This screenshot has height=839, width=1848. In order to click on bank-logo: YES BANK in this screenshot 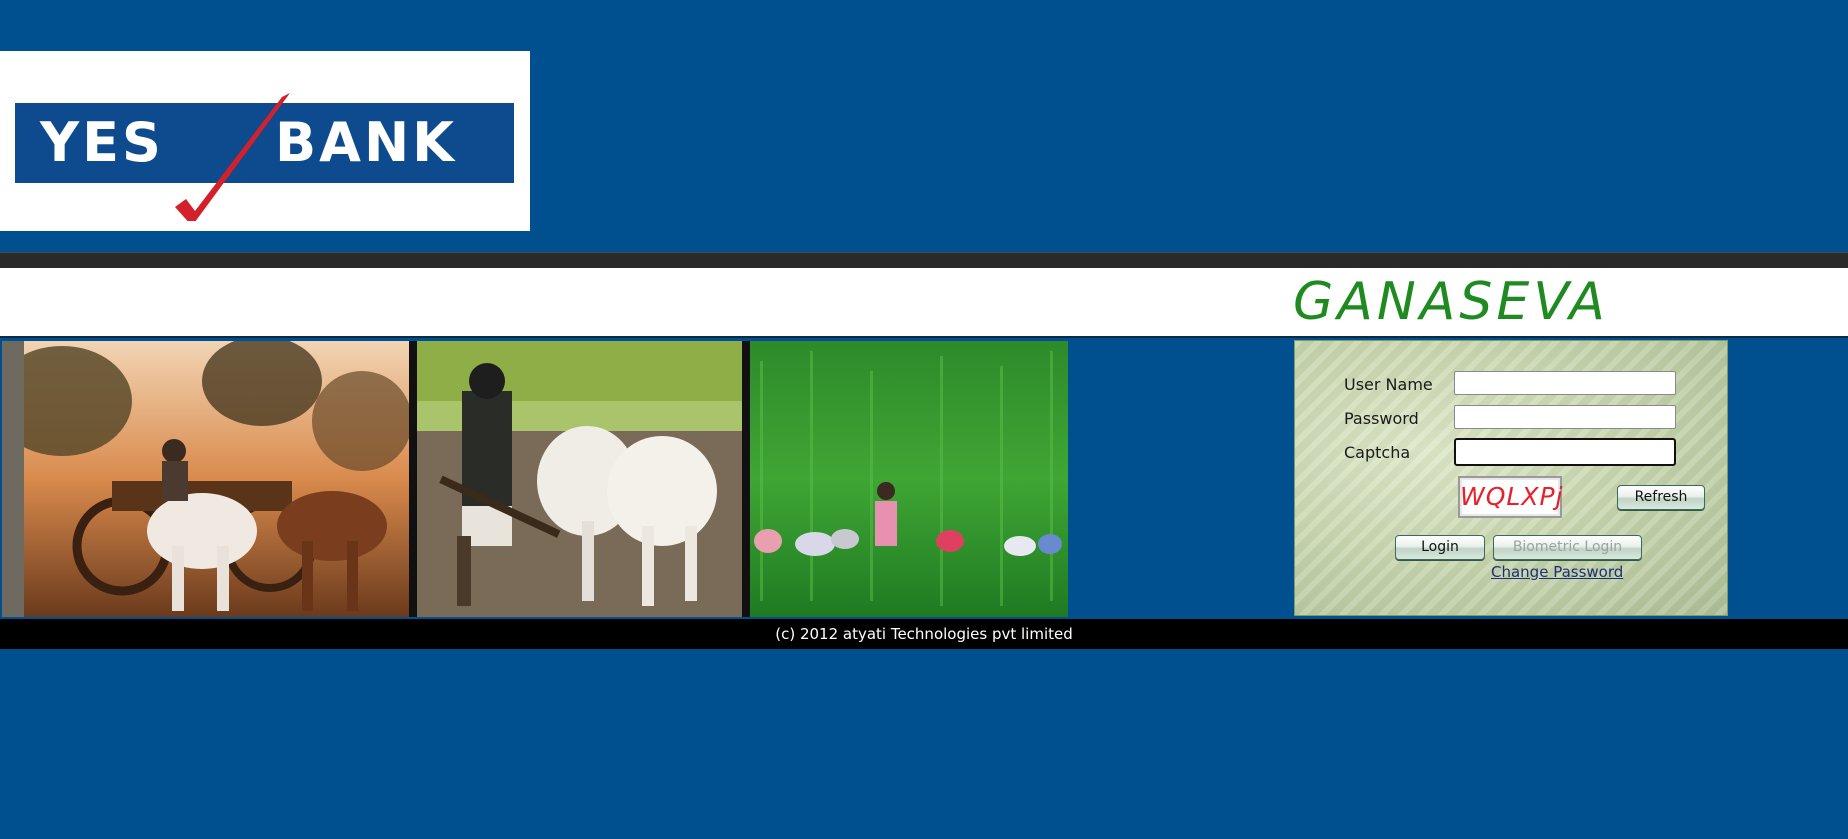, I will do `click(265, 141)`.